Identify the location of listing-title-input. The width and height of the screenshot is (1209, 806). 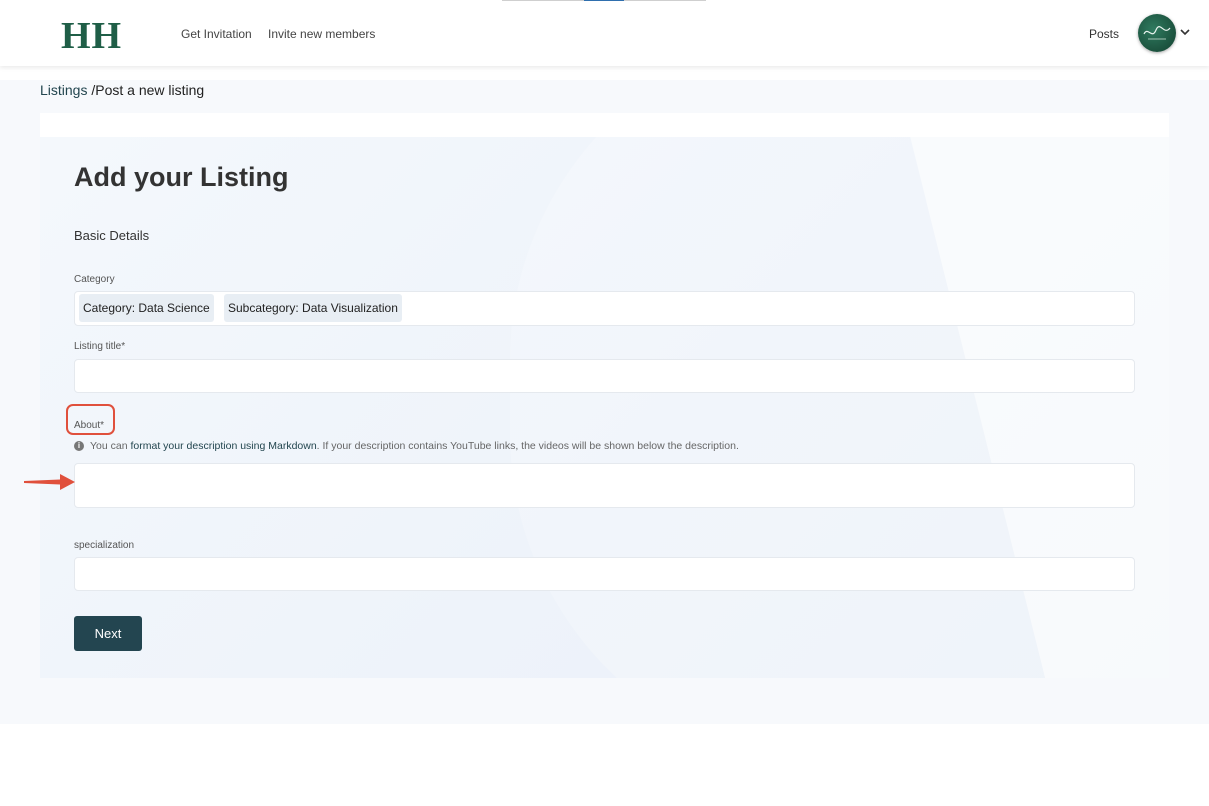
(604, 376).